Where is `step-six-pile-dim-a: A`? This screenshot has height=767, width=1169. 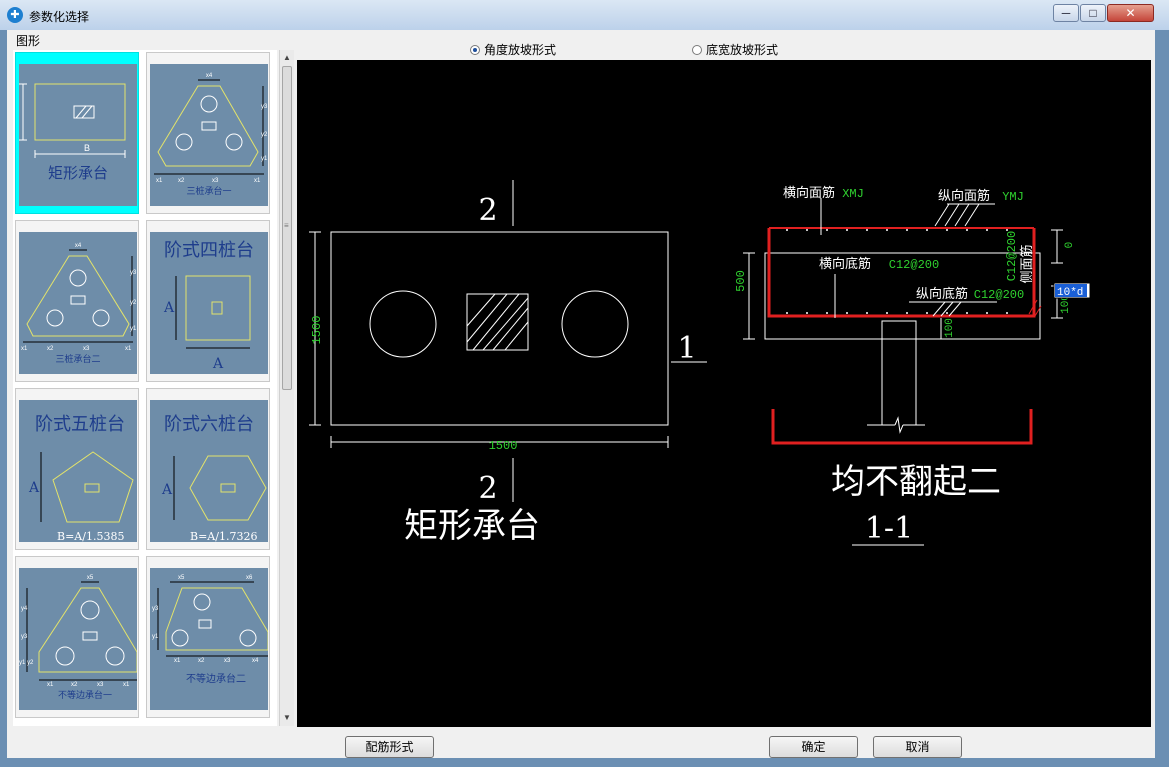
step-six-pile-dim-a: A is located at coordinates (167, 490).